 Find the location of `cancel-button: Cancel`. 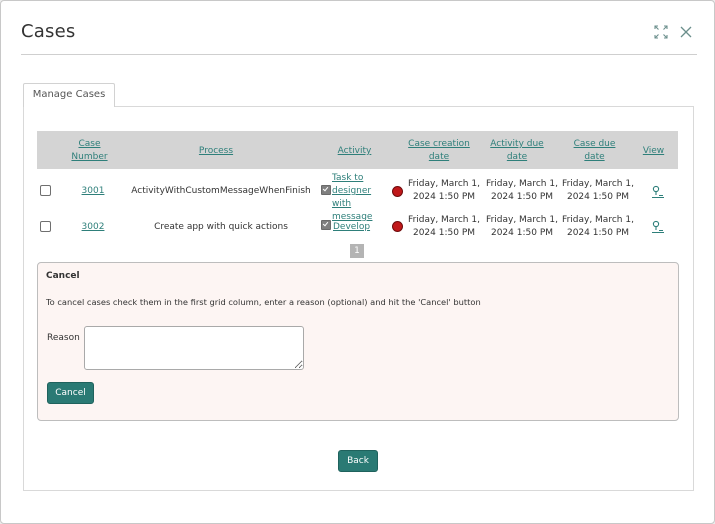

cancel-button: Cancel is located at coordinates (70, 393).